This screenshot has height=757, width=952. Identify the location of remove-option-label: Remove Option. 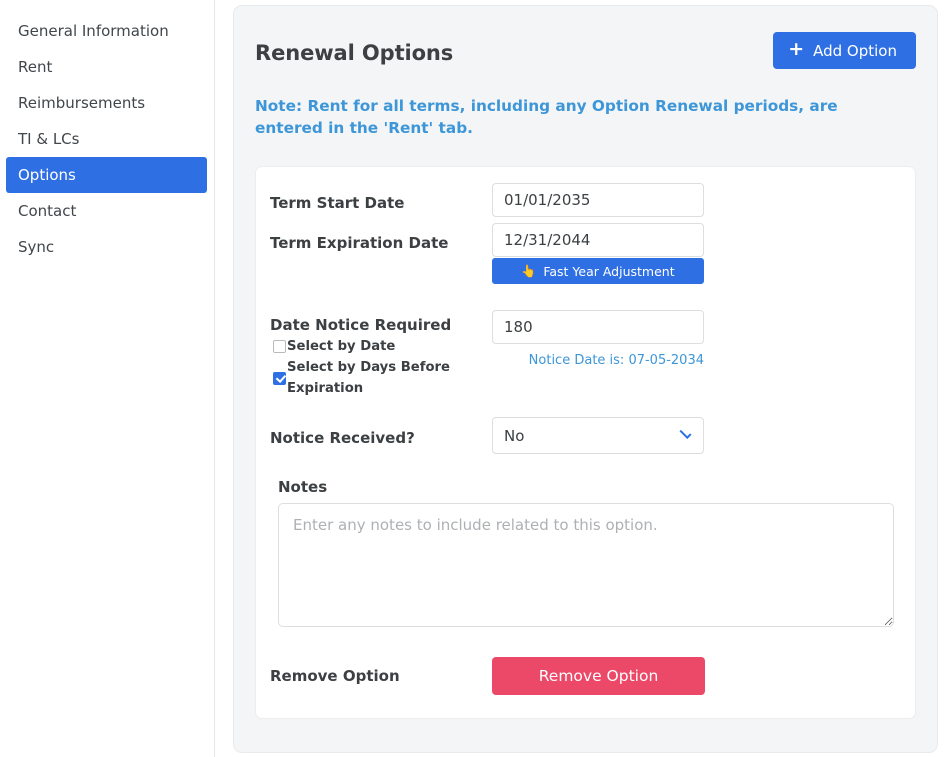
(335, 676).